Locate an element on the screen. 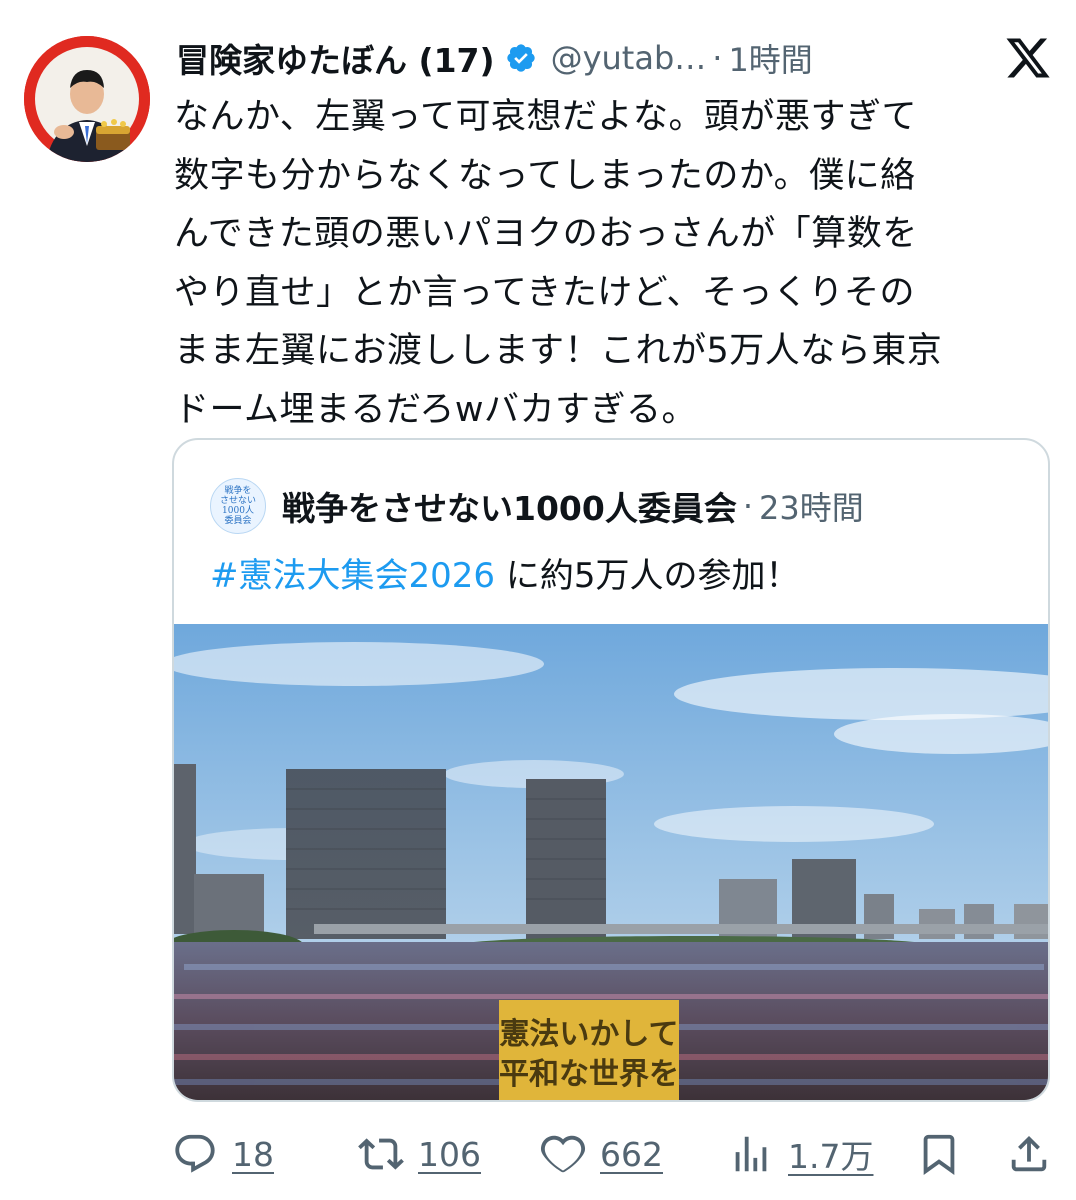  author-name: 冒険家ゆたぼん (17) is located at coordinates (335, 58).